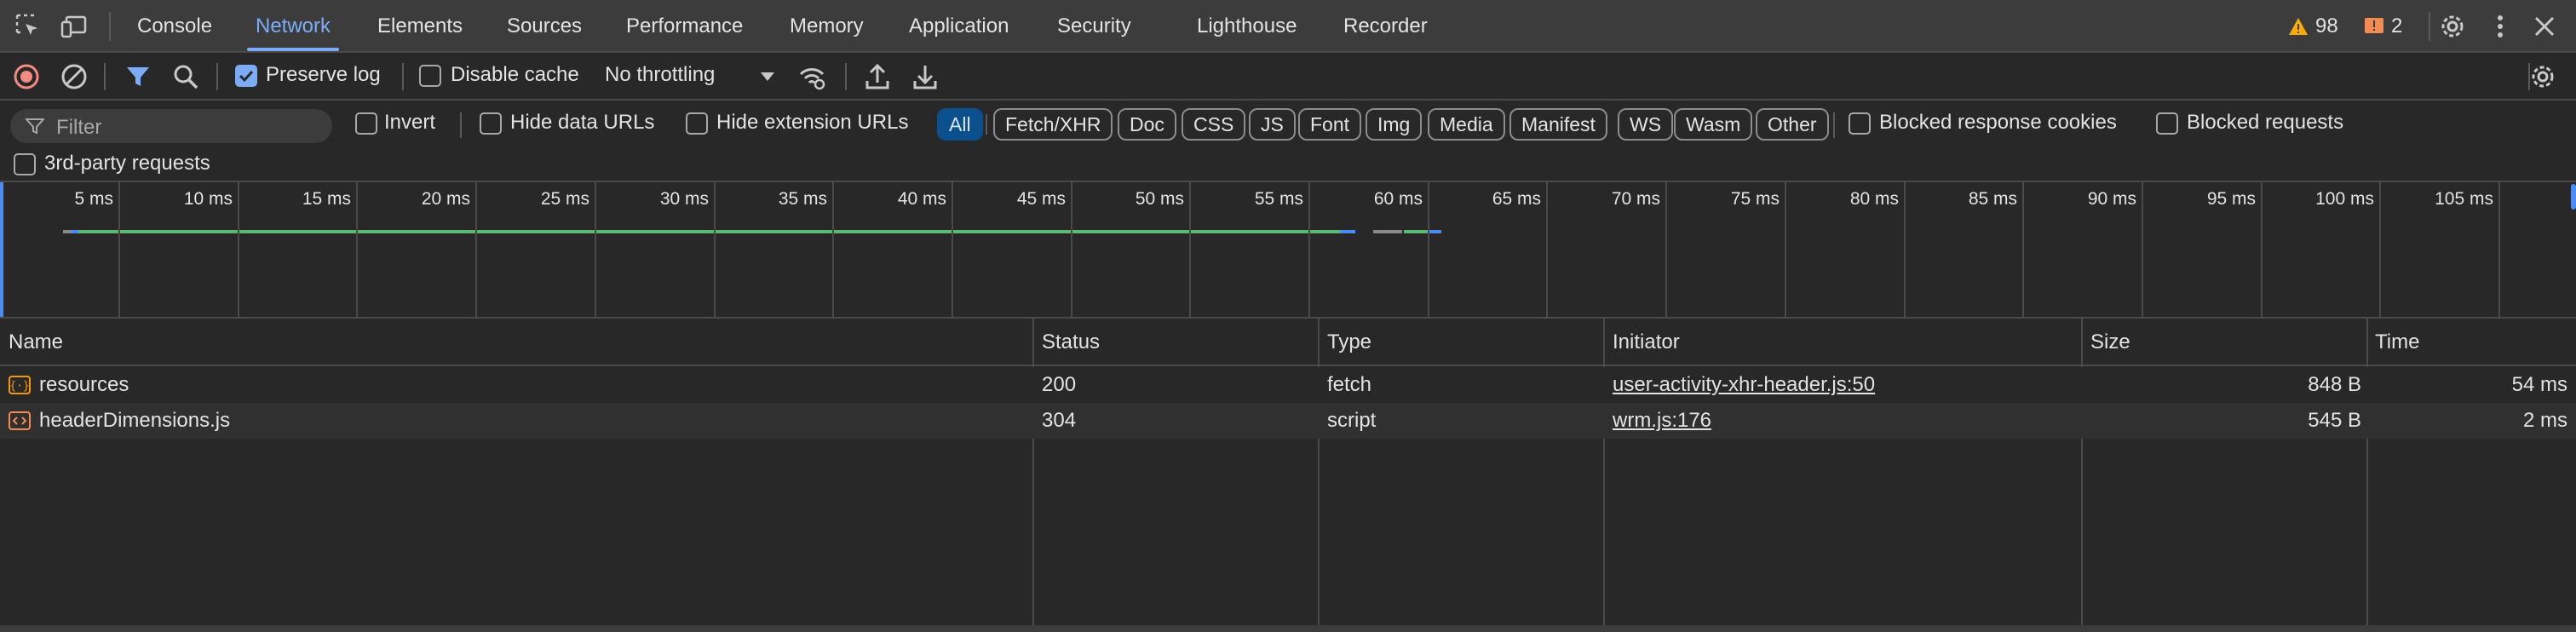 The height and width of the screenshot is (632, 2576). I want to click on type-chip-media: Media, so click(1467, 124).